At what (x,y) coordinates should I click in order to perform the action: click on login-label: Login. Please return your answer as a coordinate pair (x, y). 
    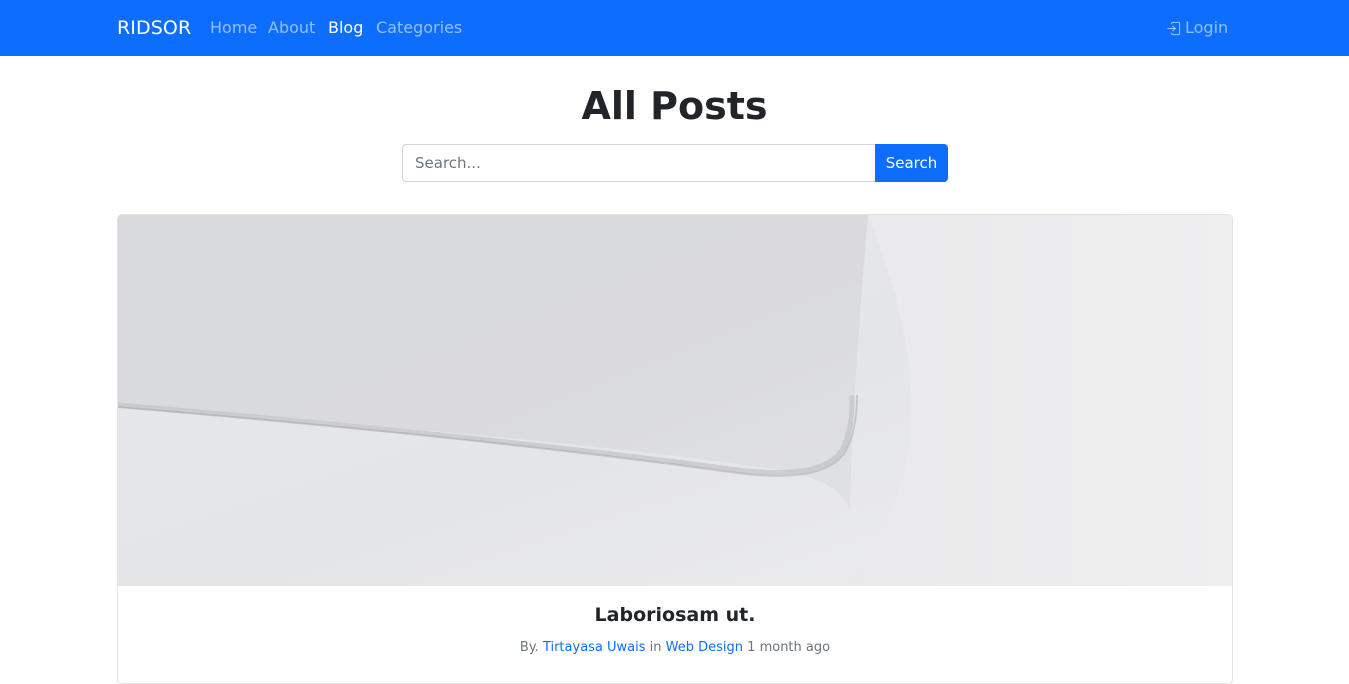
    Looking at the image, I should click on (1207, 27).